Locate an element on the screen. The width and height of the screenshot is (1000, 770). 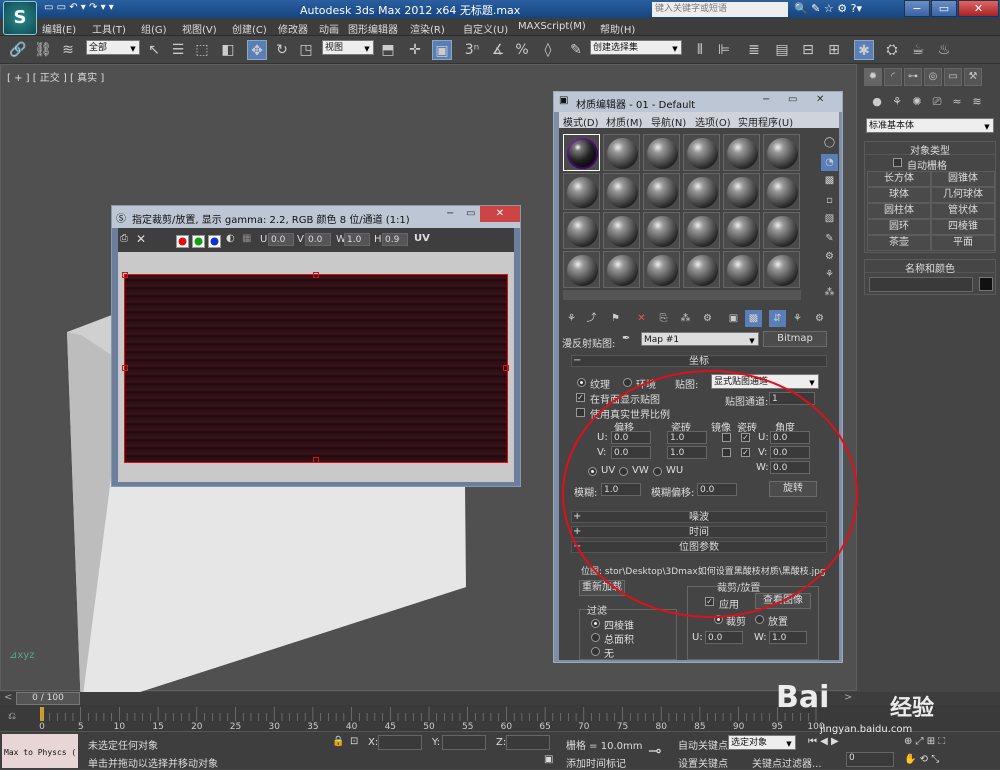
collapse-icon: − is located at coordinates (577, 360).